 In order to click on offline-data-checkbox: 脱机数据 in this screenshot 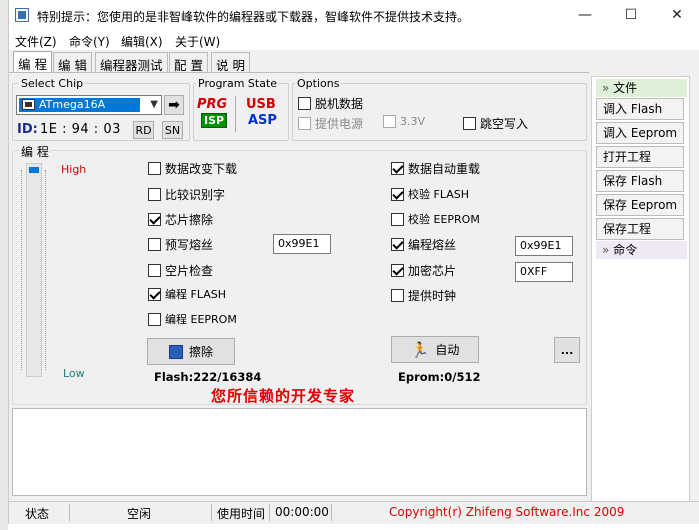, I will do `click(330, 103)`.